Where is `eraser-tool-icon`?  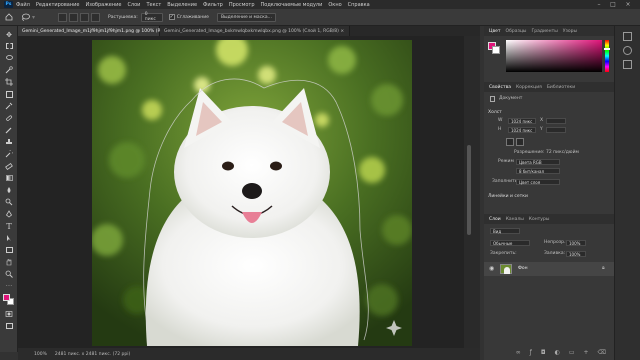 eraser-tool-icon is located at coordinates (9, 166).